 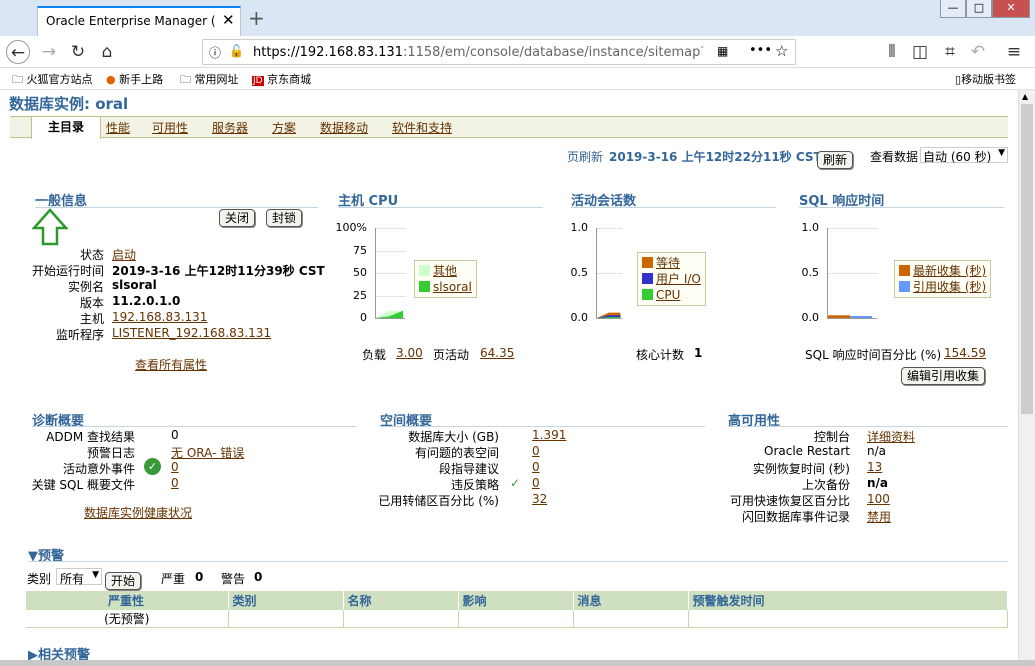 What do you see at coordinates (52, 80) in the screenshot?
I see `bookmark-firefox-site: 🗀 火狐官方站点` at bounding box center [52, 80].